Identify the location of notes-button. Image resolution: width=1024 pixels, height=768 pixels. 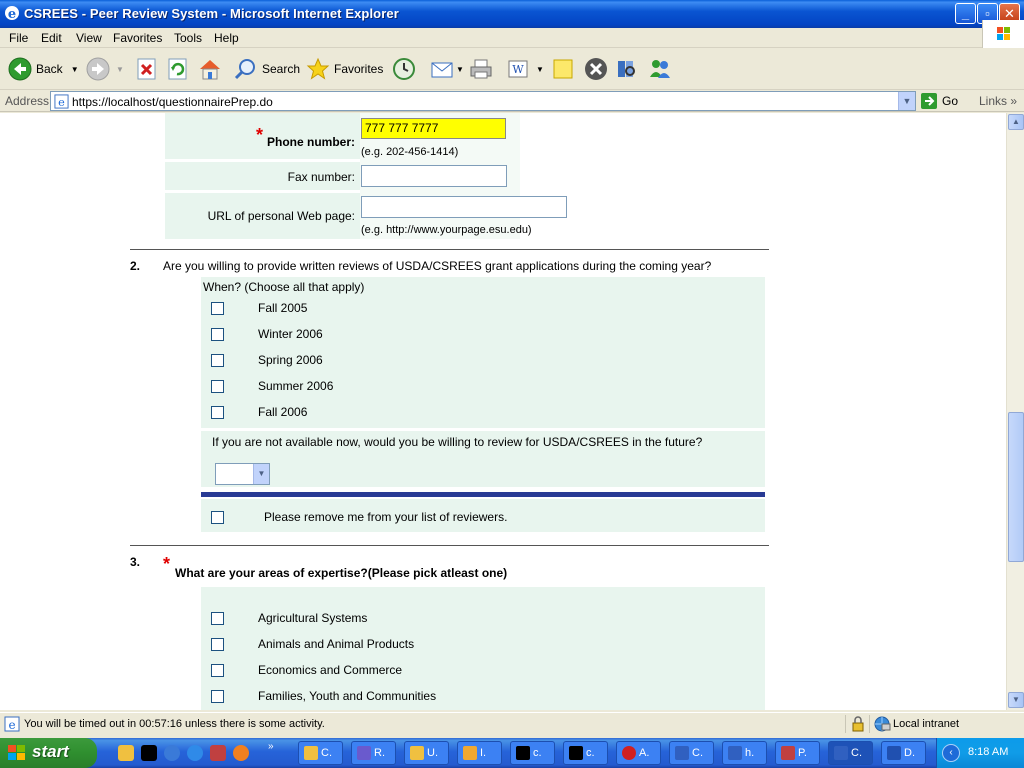
(563, 69).